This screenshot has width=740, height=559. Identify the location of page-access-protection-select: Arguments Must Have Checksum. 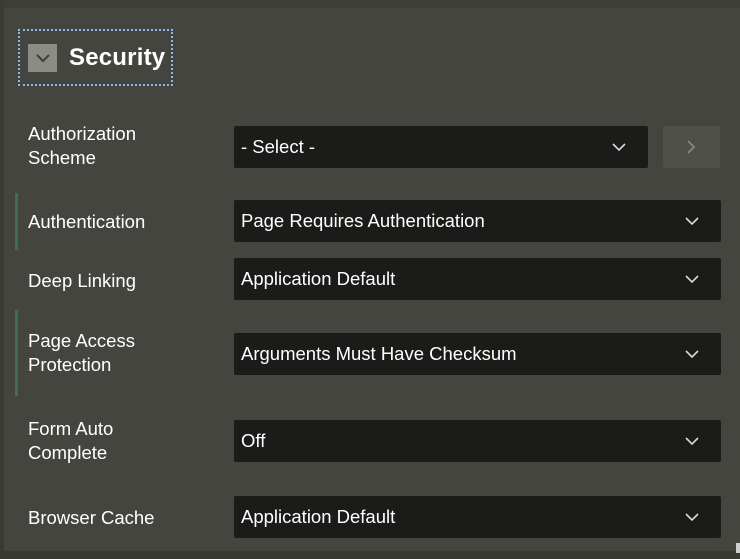
(477, 354).